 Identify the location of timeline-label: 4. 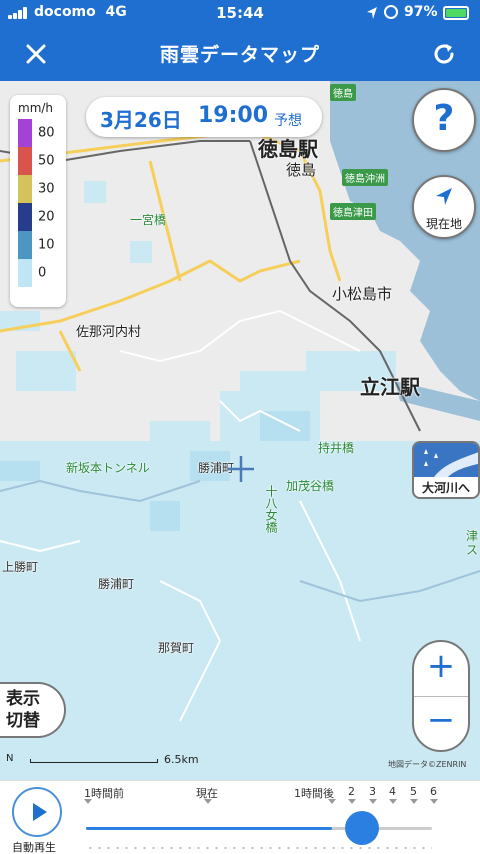
(392, 791).